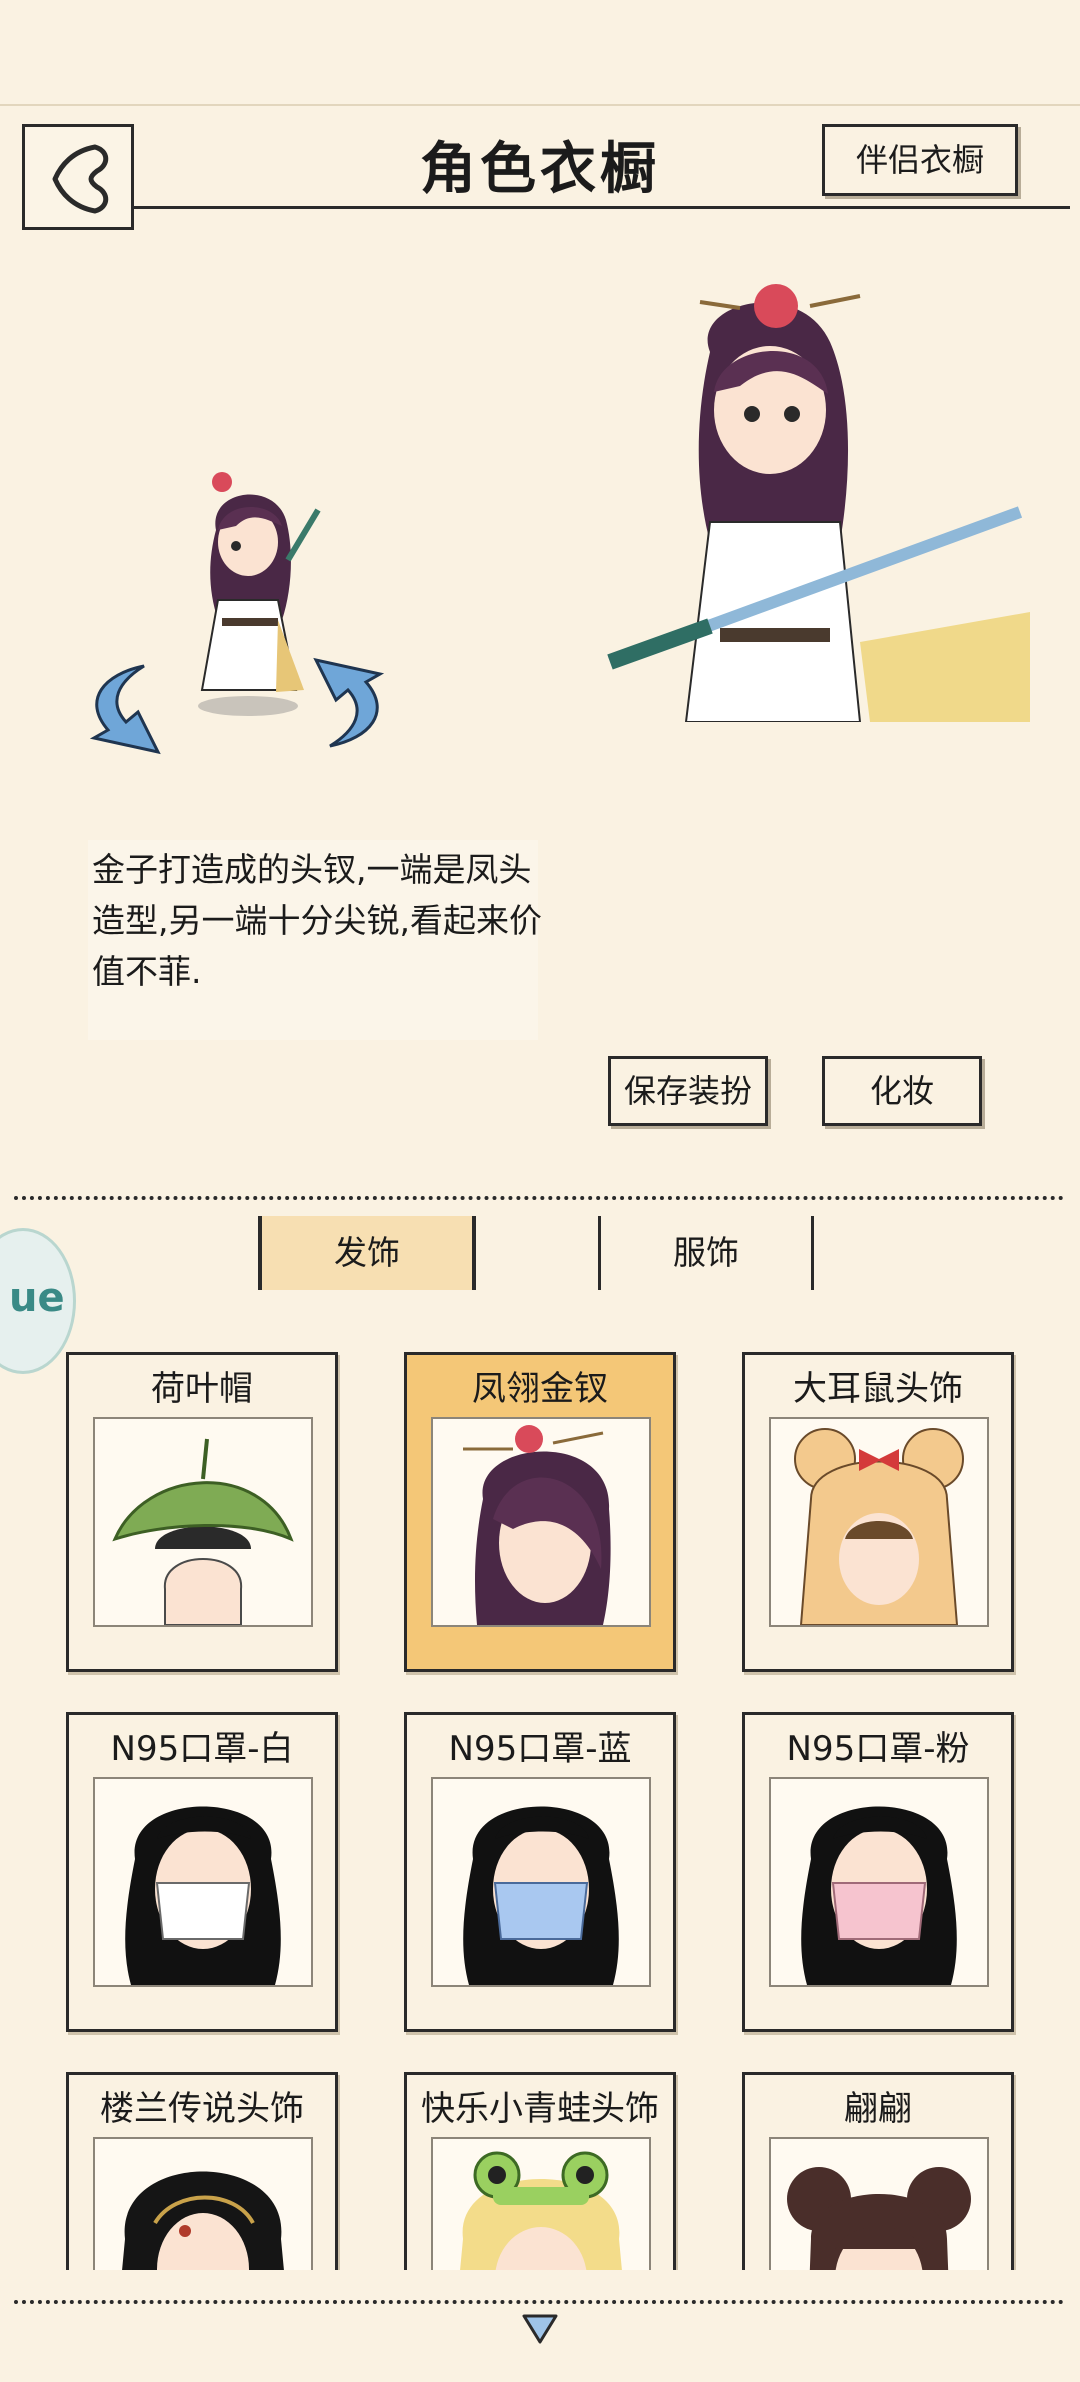 The image size is (1080, 2382). I want to click on back-arrow-icon, so click(80, 179).